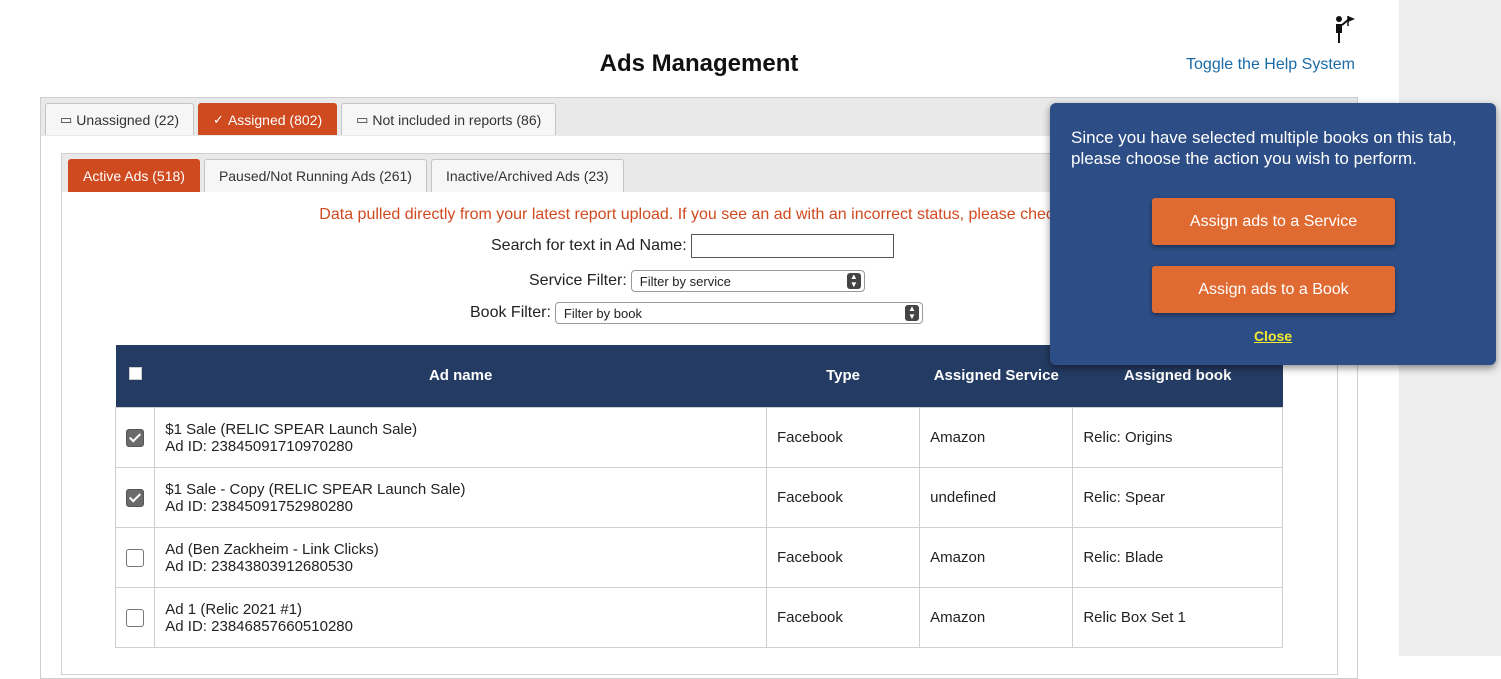 Image resolution: width=1501 pixels, height=679 pixels. What do you see at coordinates (1177, 617) in the screenshot?
I see `book-cell: Relic Box Set 1` at bounding box center [1177, 617].